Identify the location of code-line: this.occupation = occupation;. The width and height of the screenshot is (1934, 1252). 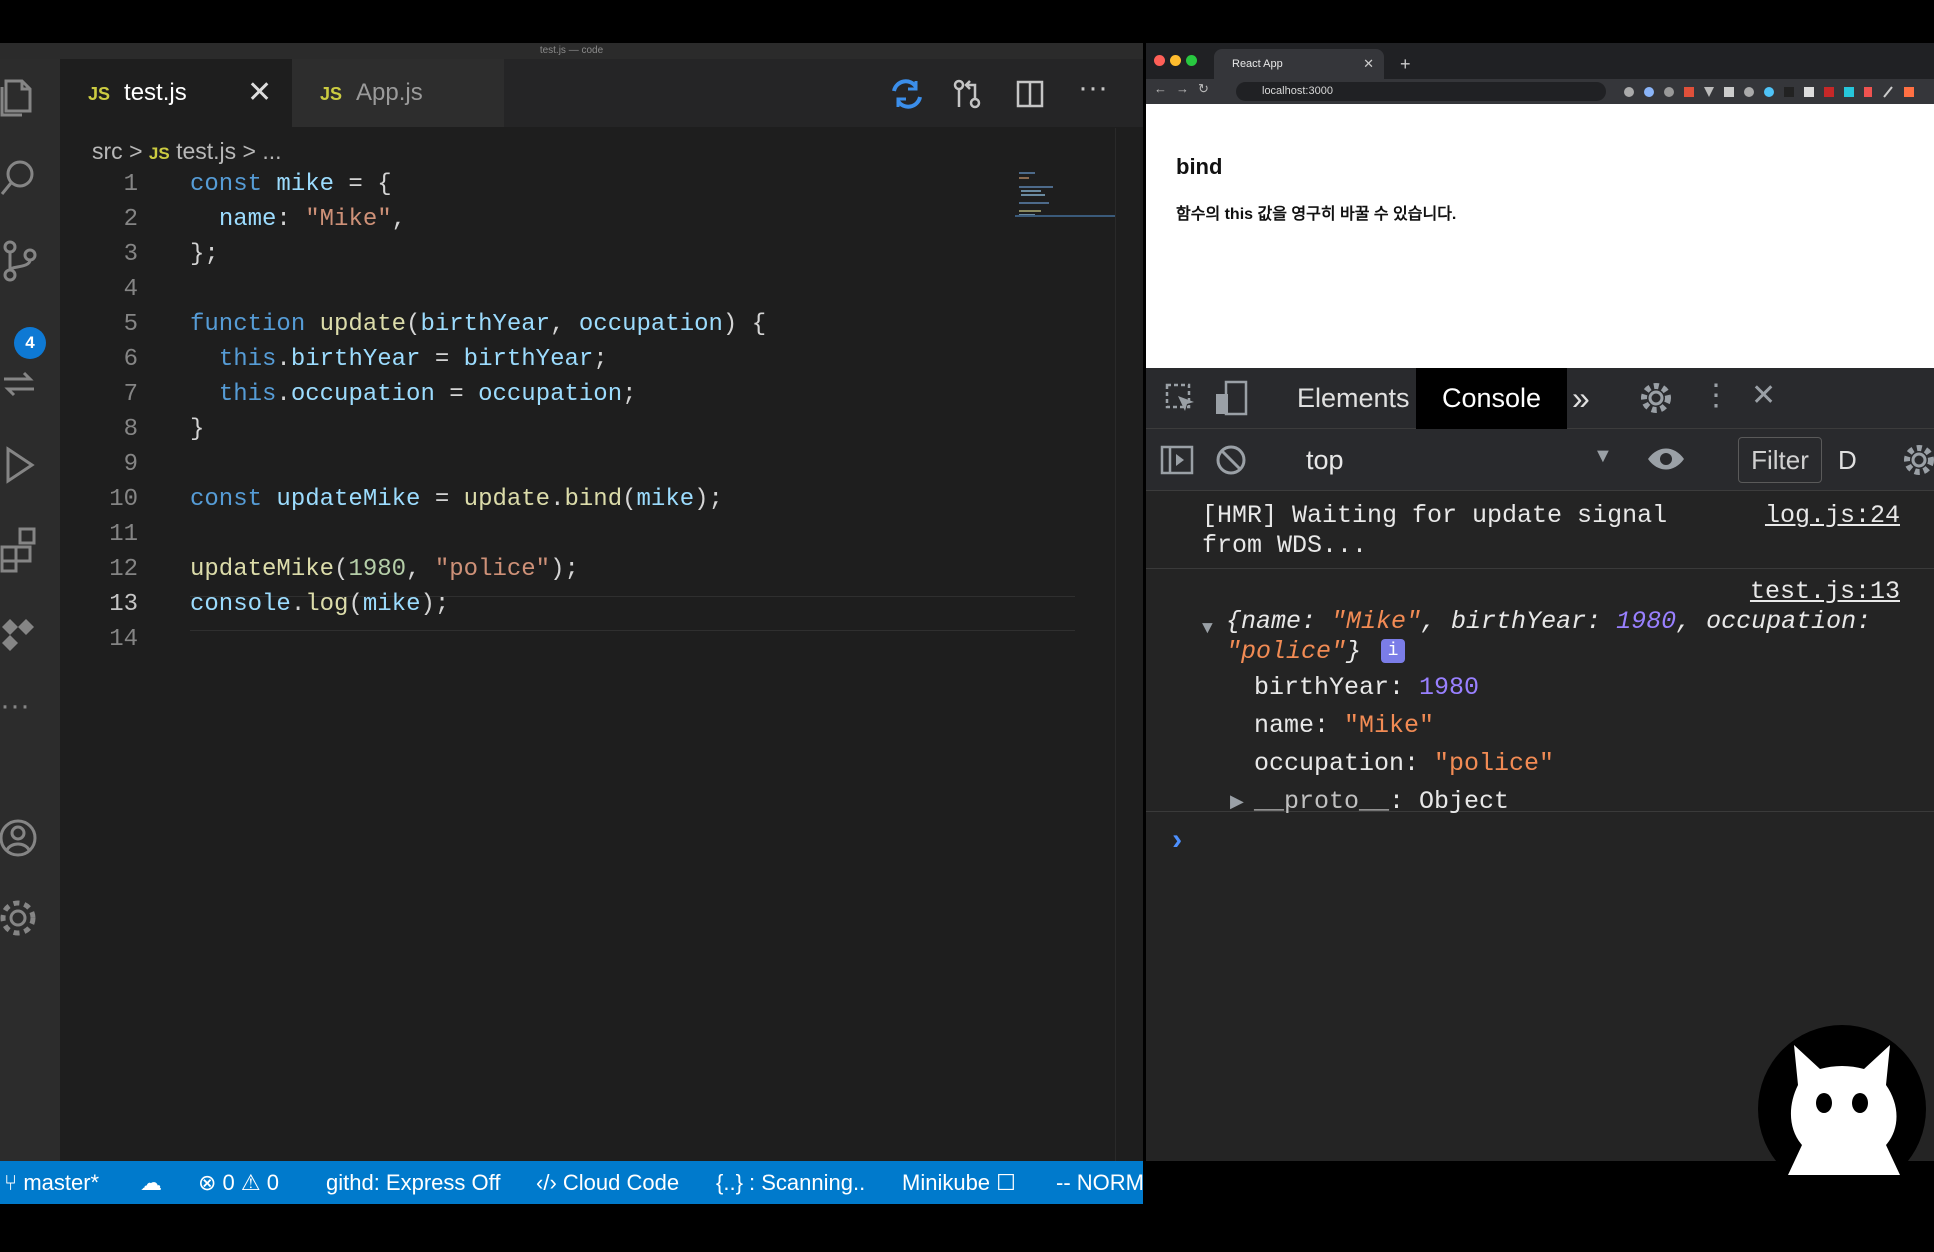
(413, 394).